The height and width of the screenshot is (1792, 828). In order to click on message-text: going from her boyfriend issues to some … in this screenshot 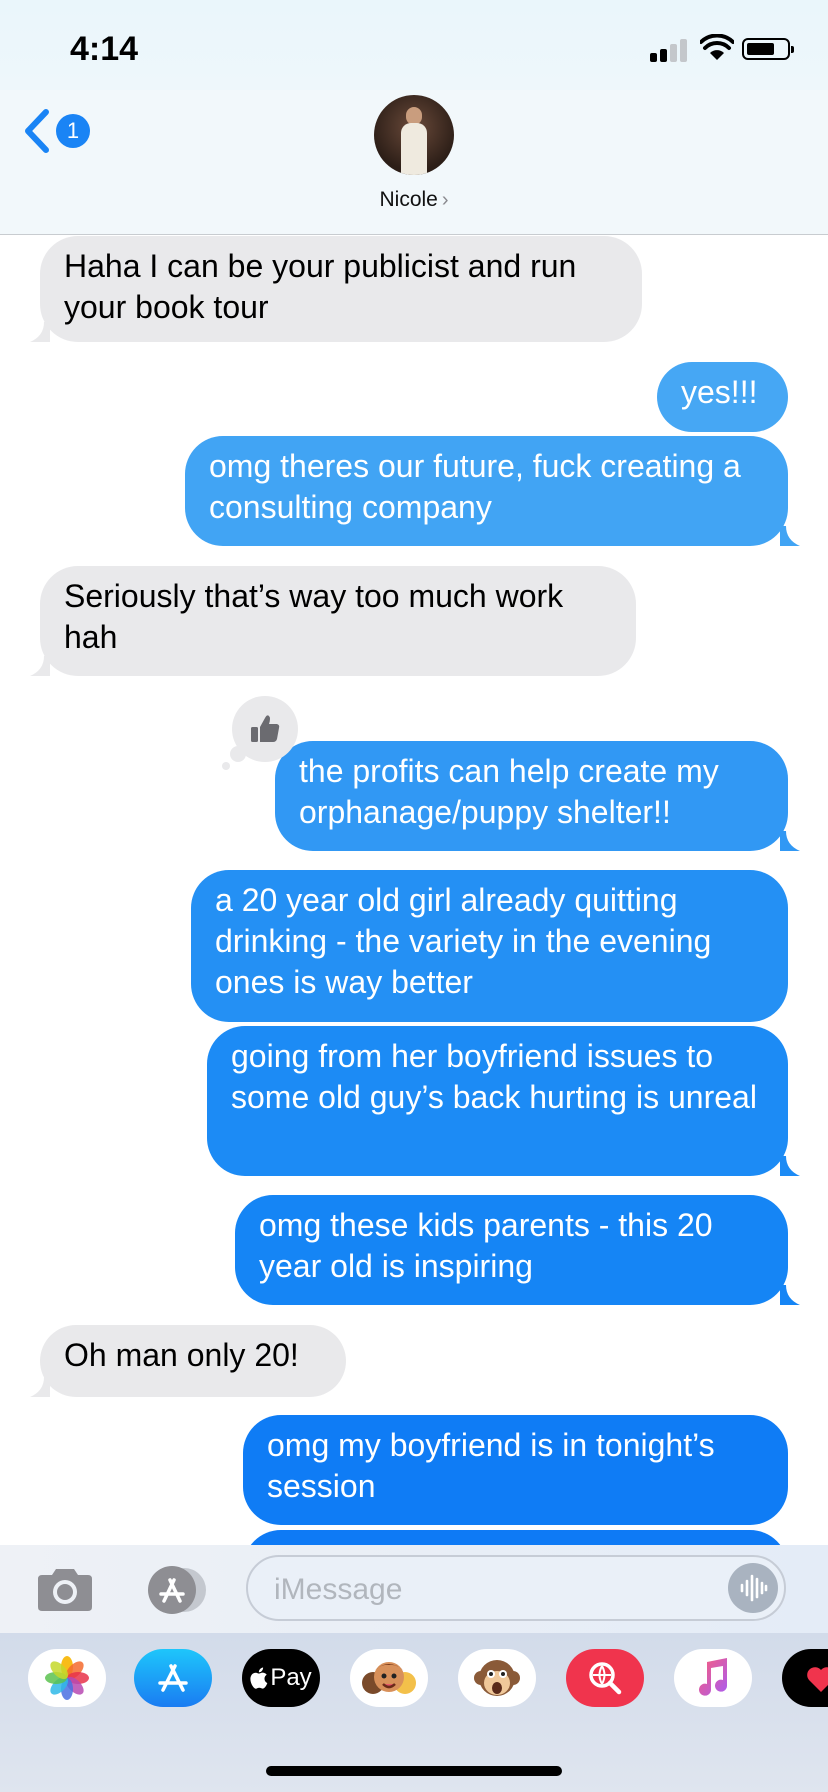, I will do `click(494, 1076)`.